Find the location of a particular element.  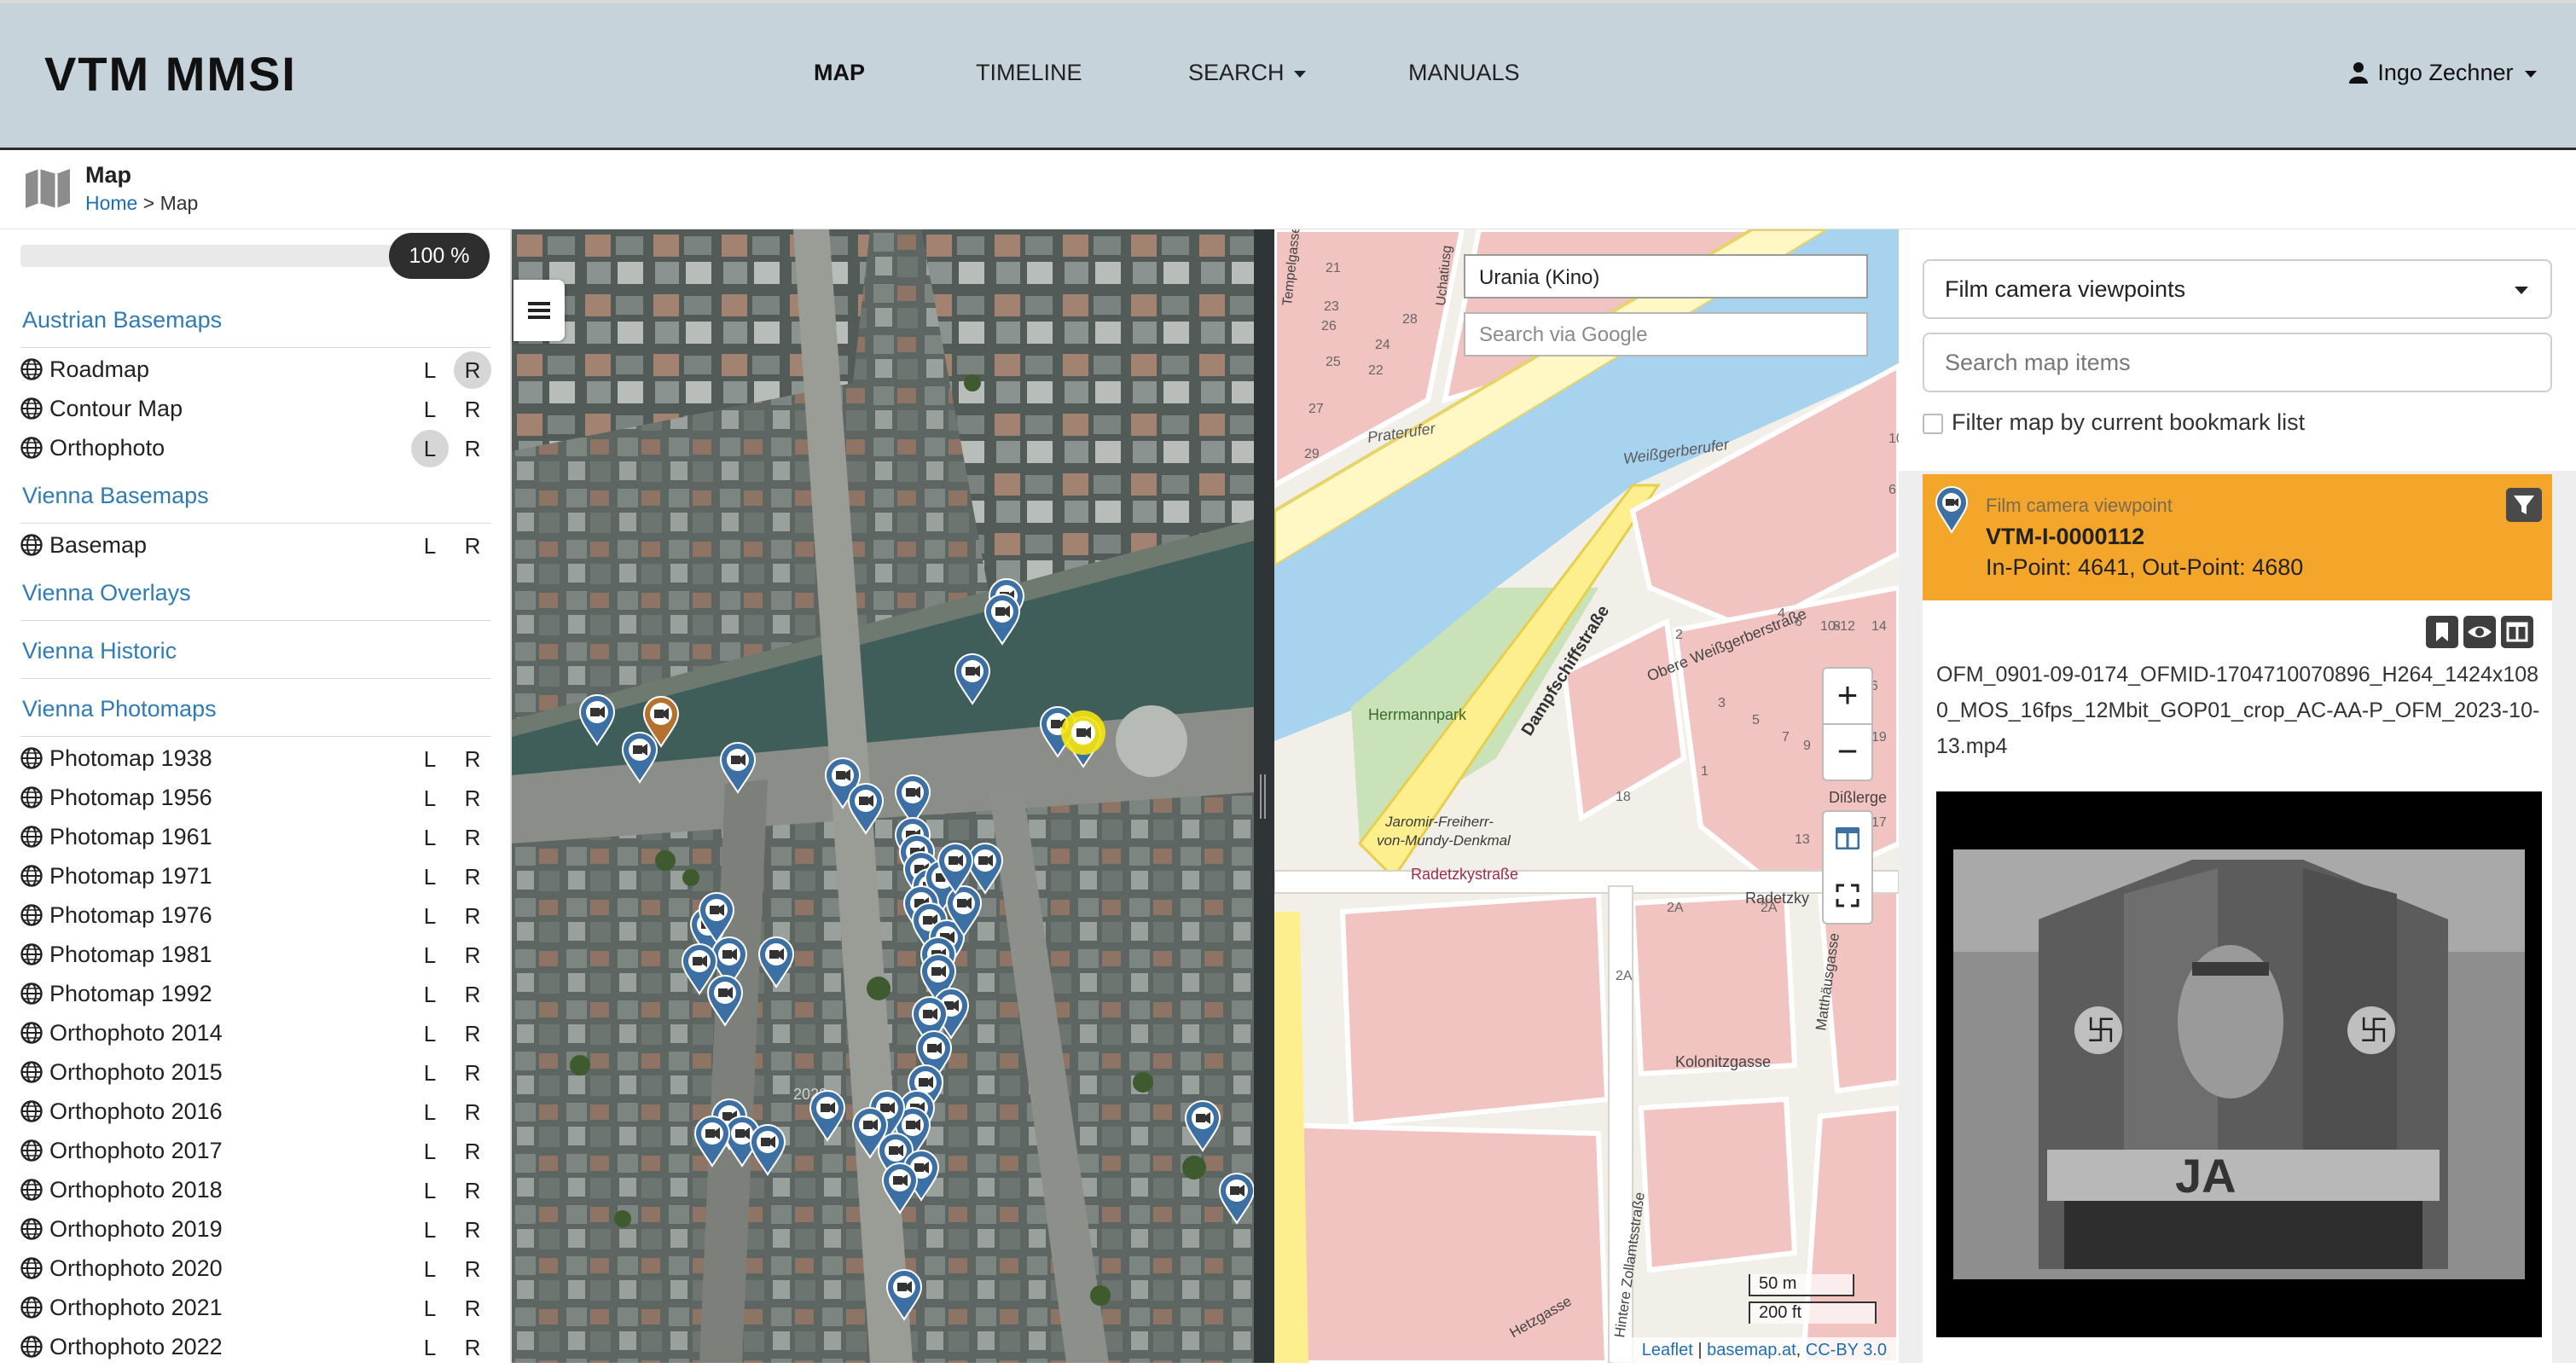

hamburger-icon is located at coordinates (539, 310).